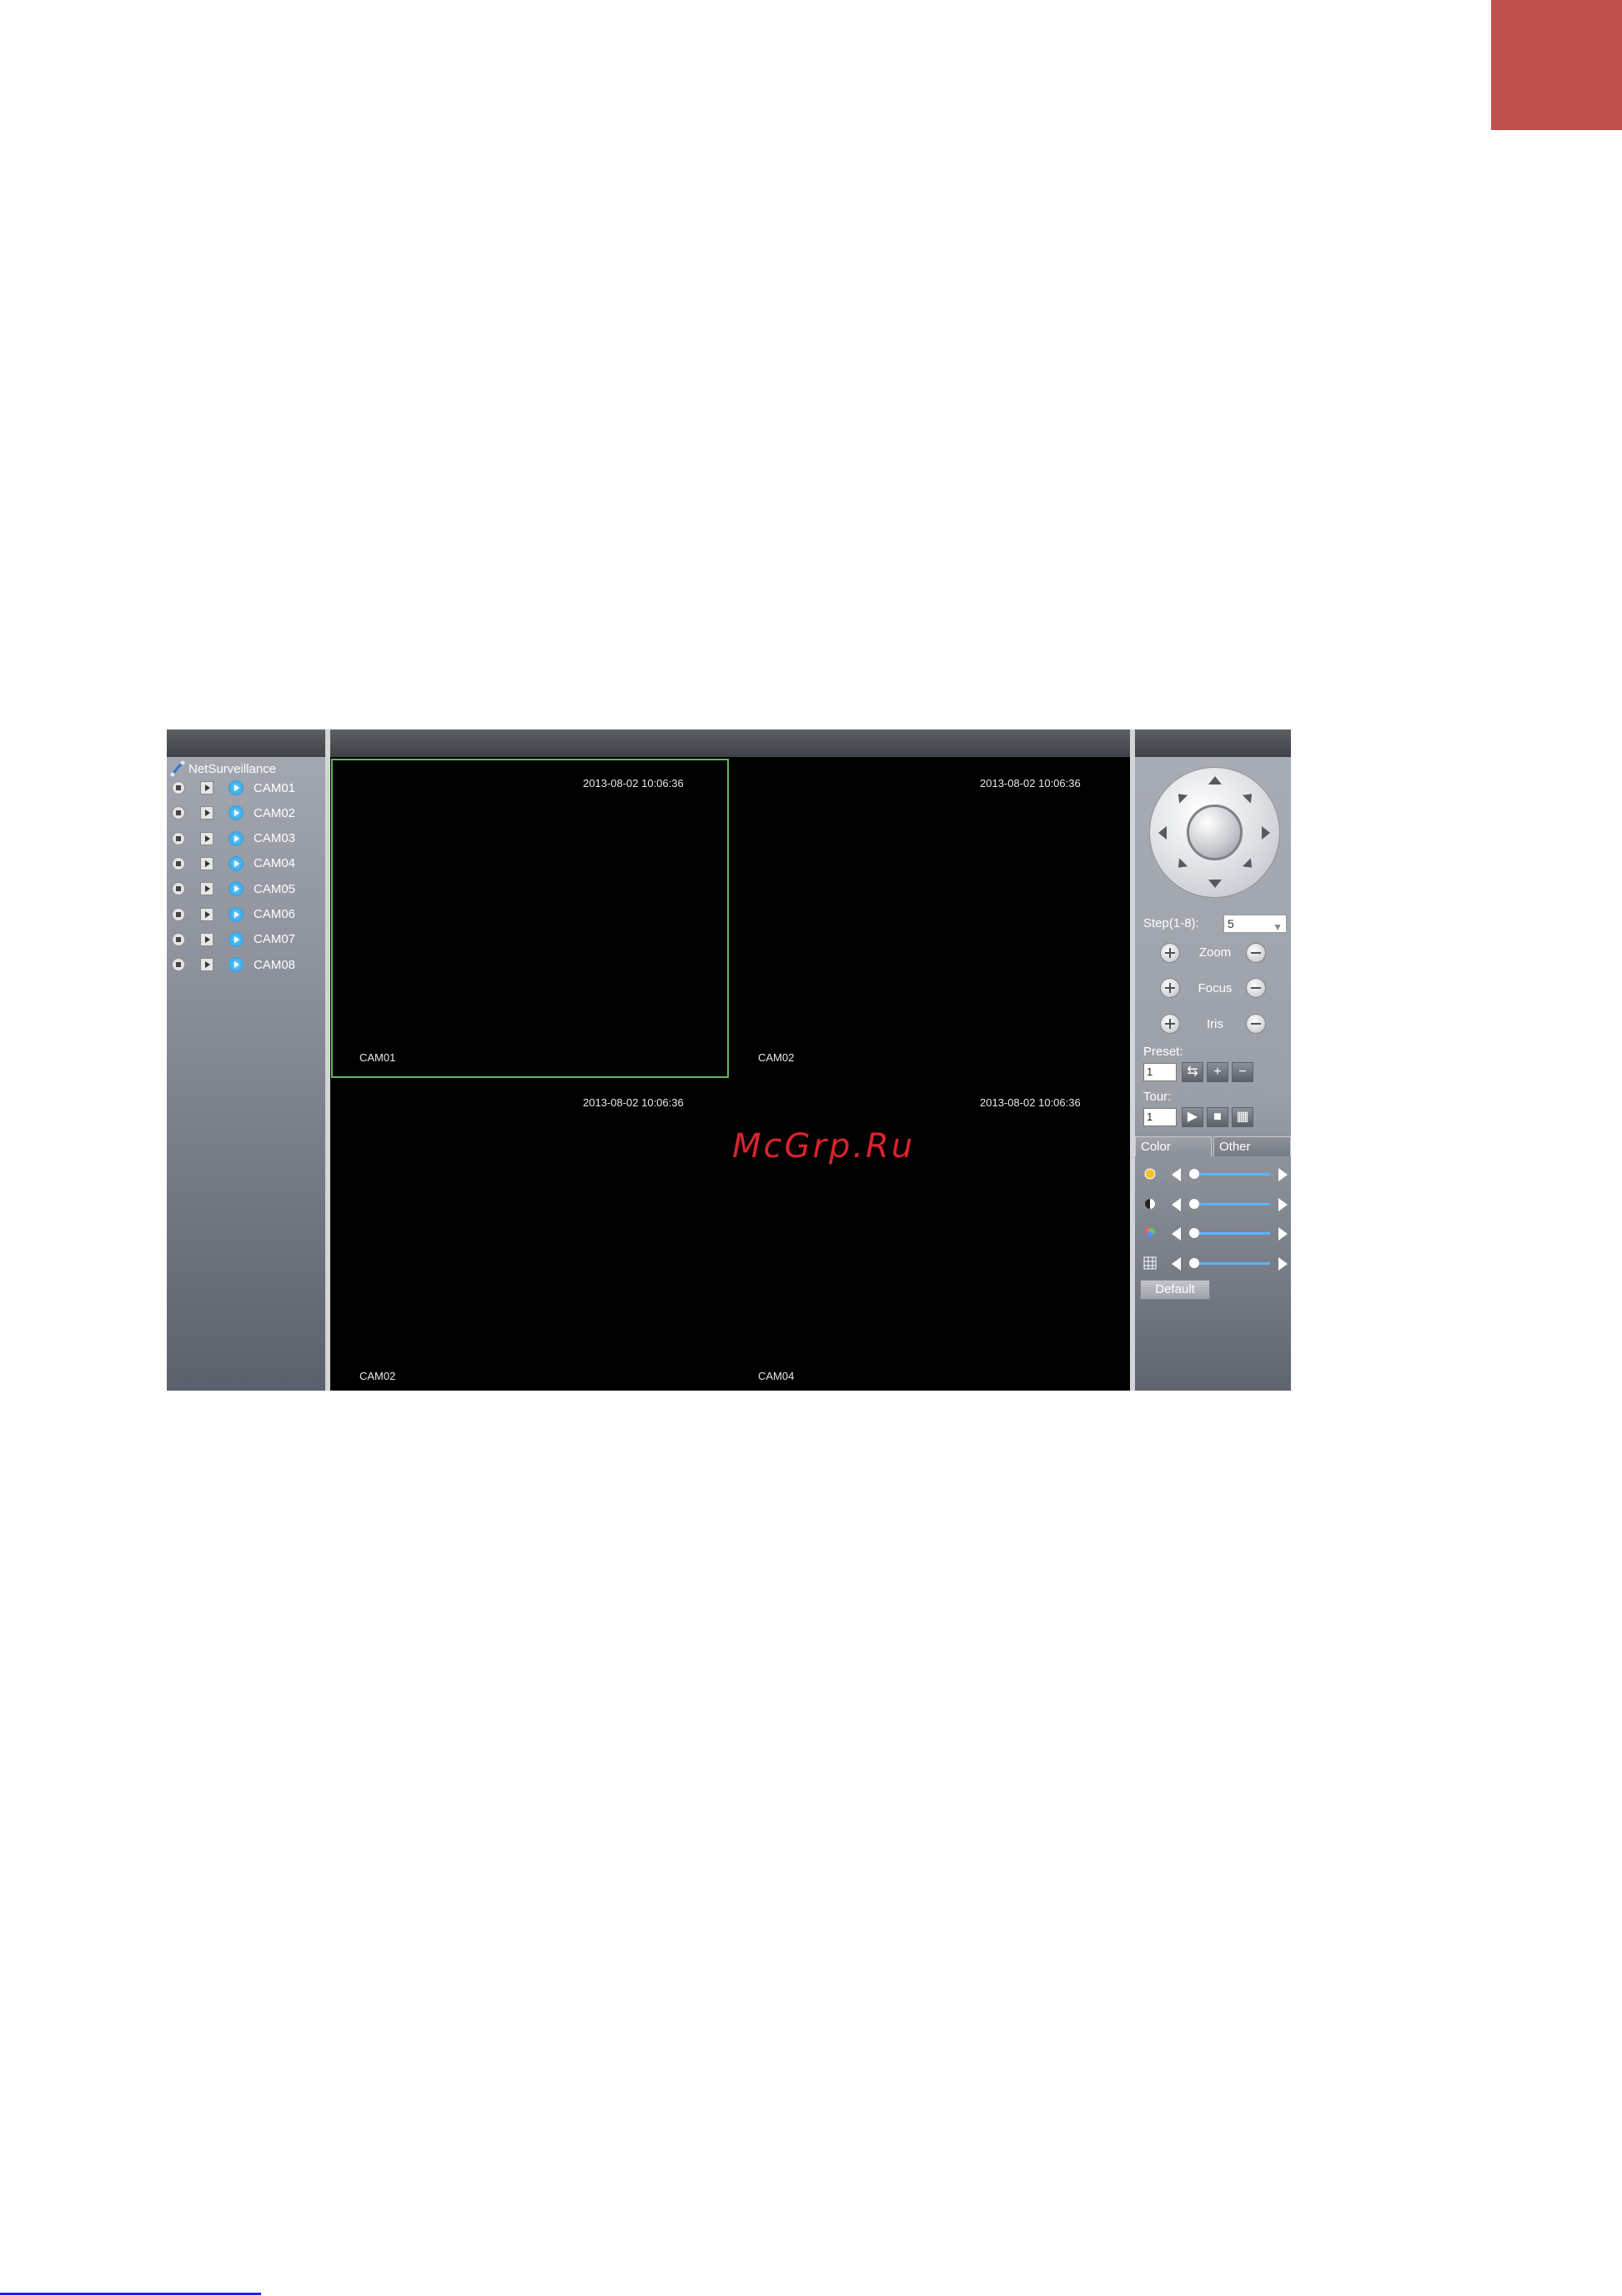  Describe the element at coordinates (1150, 1233) in the screenshot. I see `saturation-icon` at that location.